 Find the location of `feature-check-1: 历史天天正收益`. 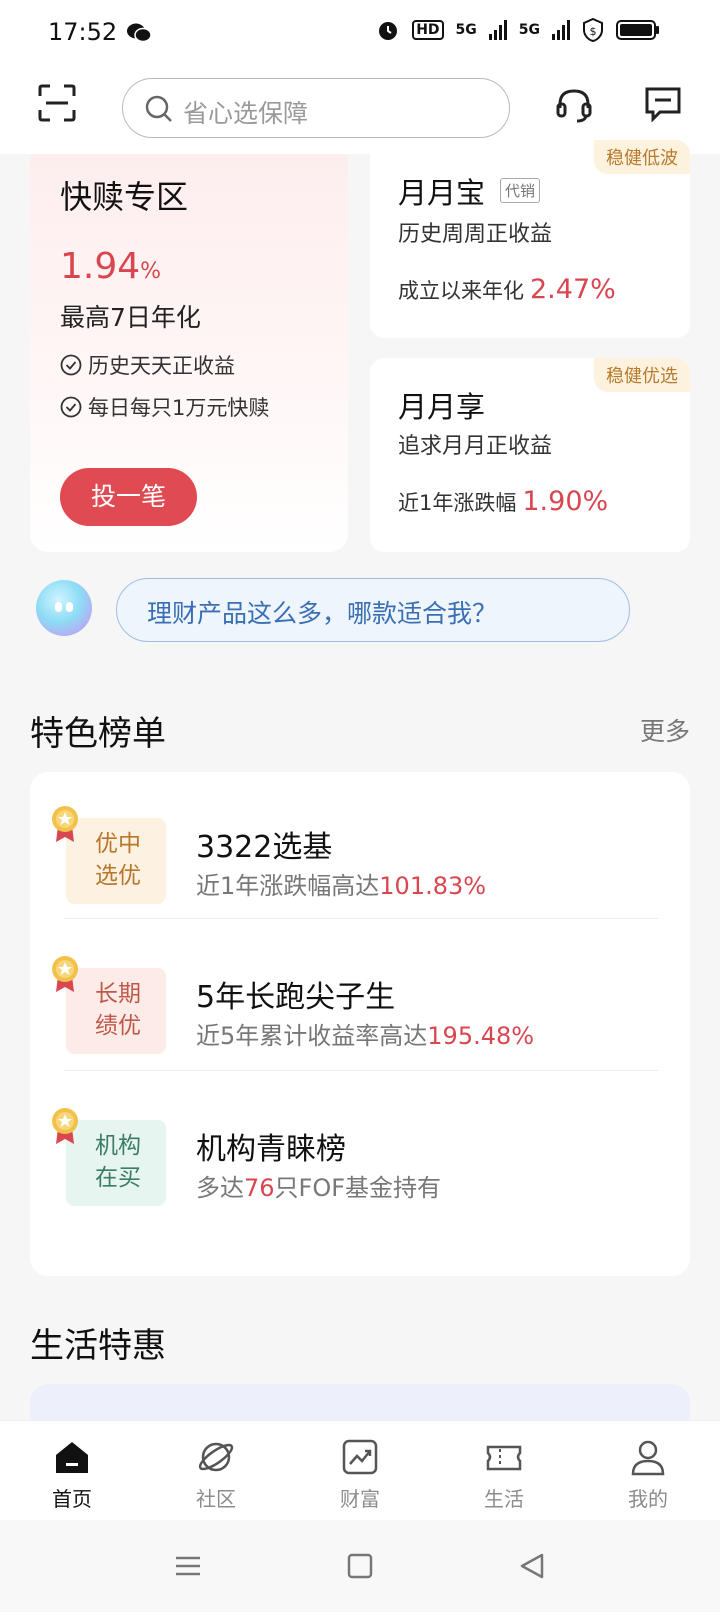

feature-check-1: 历史天天正收益 is located at coordinates (147, 365).